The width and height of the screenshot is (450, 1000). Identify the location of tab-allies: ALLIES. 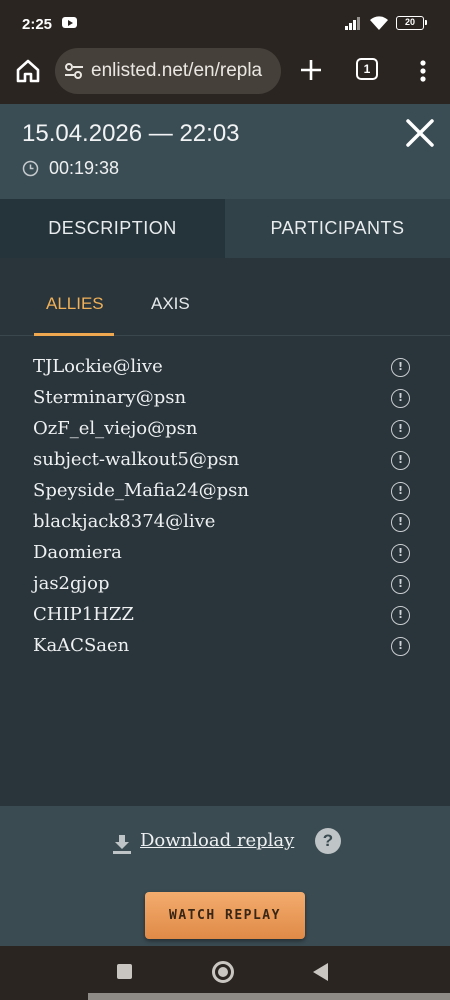
(75, 304).